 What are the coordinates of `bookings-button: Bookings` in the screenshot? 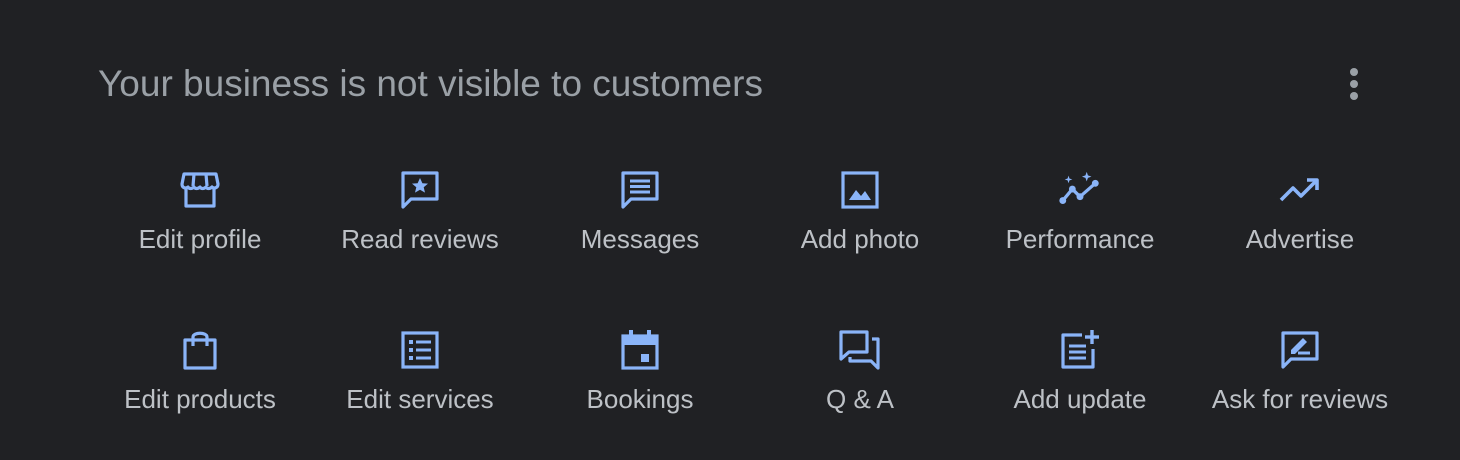 It's located at (640, 390).